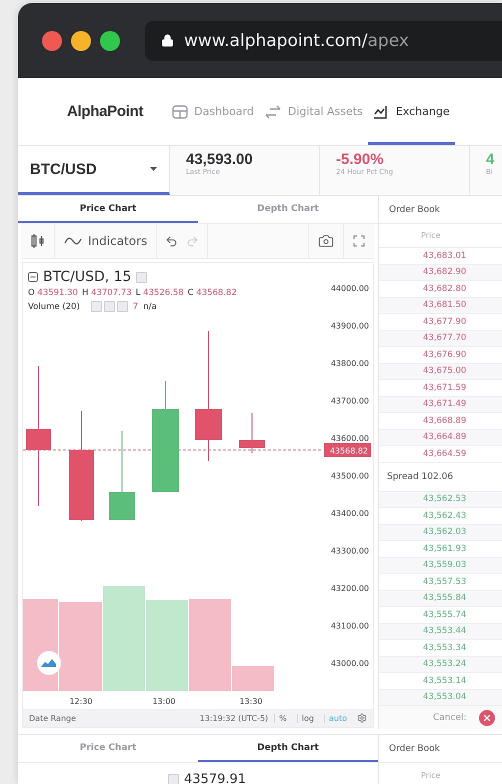 Image resolution: width=502 pixels, height=784 pixels. What do you see at coordinates (440, 500) in the screenshot?
I see `bid-price-row: 43,562.53` at bounding box center [440, 500].